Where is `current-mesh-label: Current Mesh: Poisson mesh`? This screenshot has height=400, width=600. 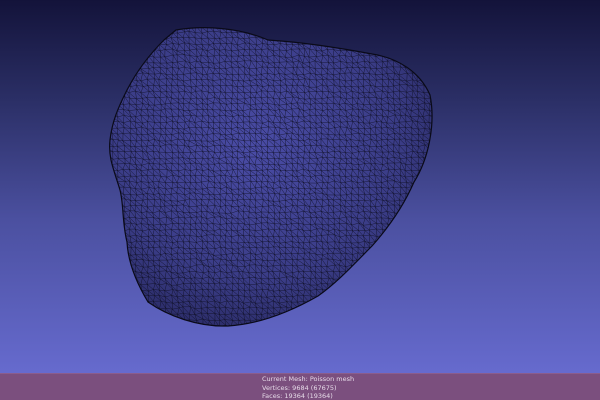 current-mesh-label: Current Mesh: Poisson mesh is located at coordinates (308, 379).